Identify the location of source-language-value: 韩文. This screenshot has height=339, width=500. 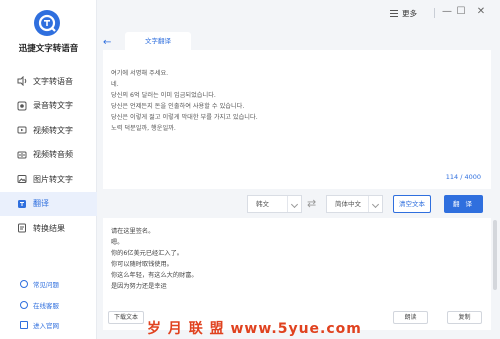
(262, 204).